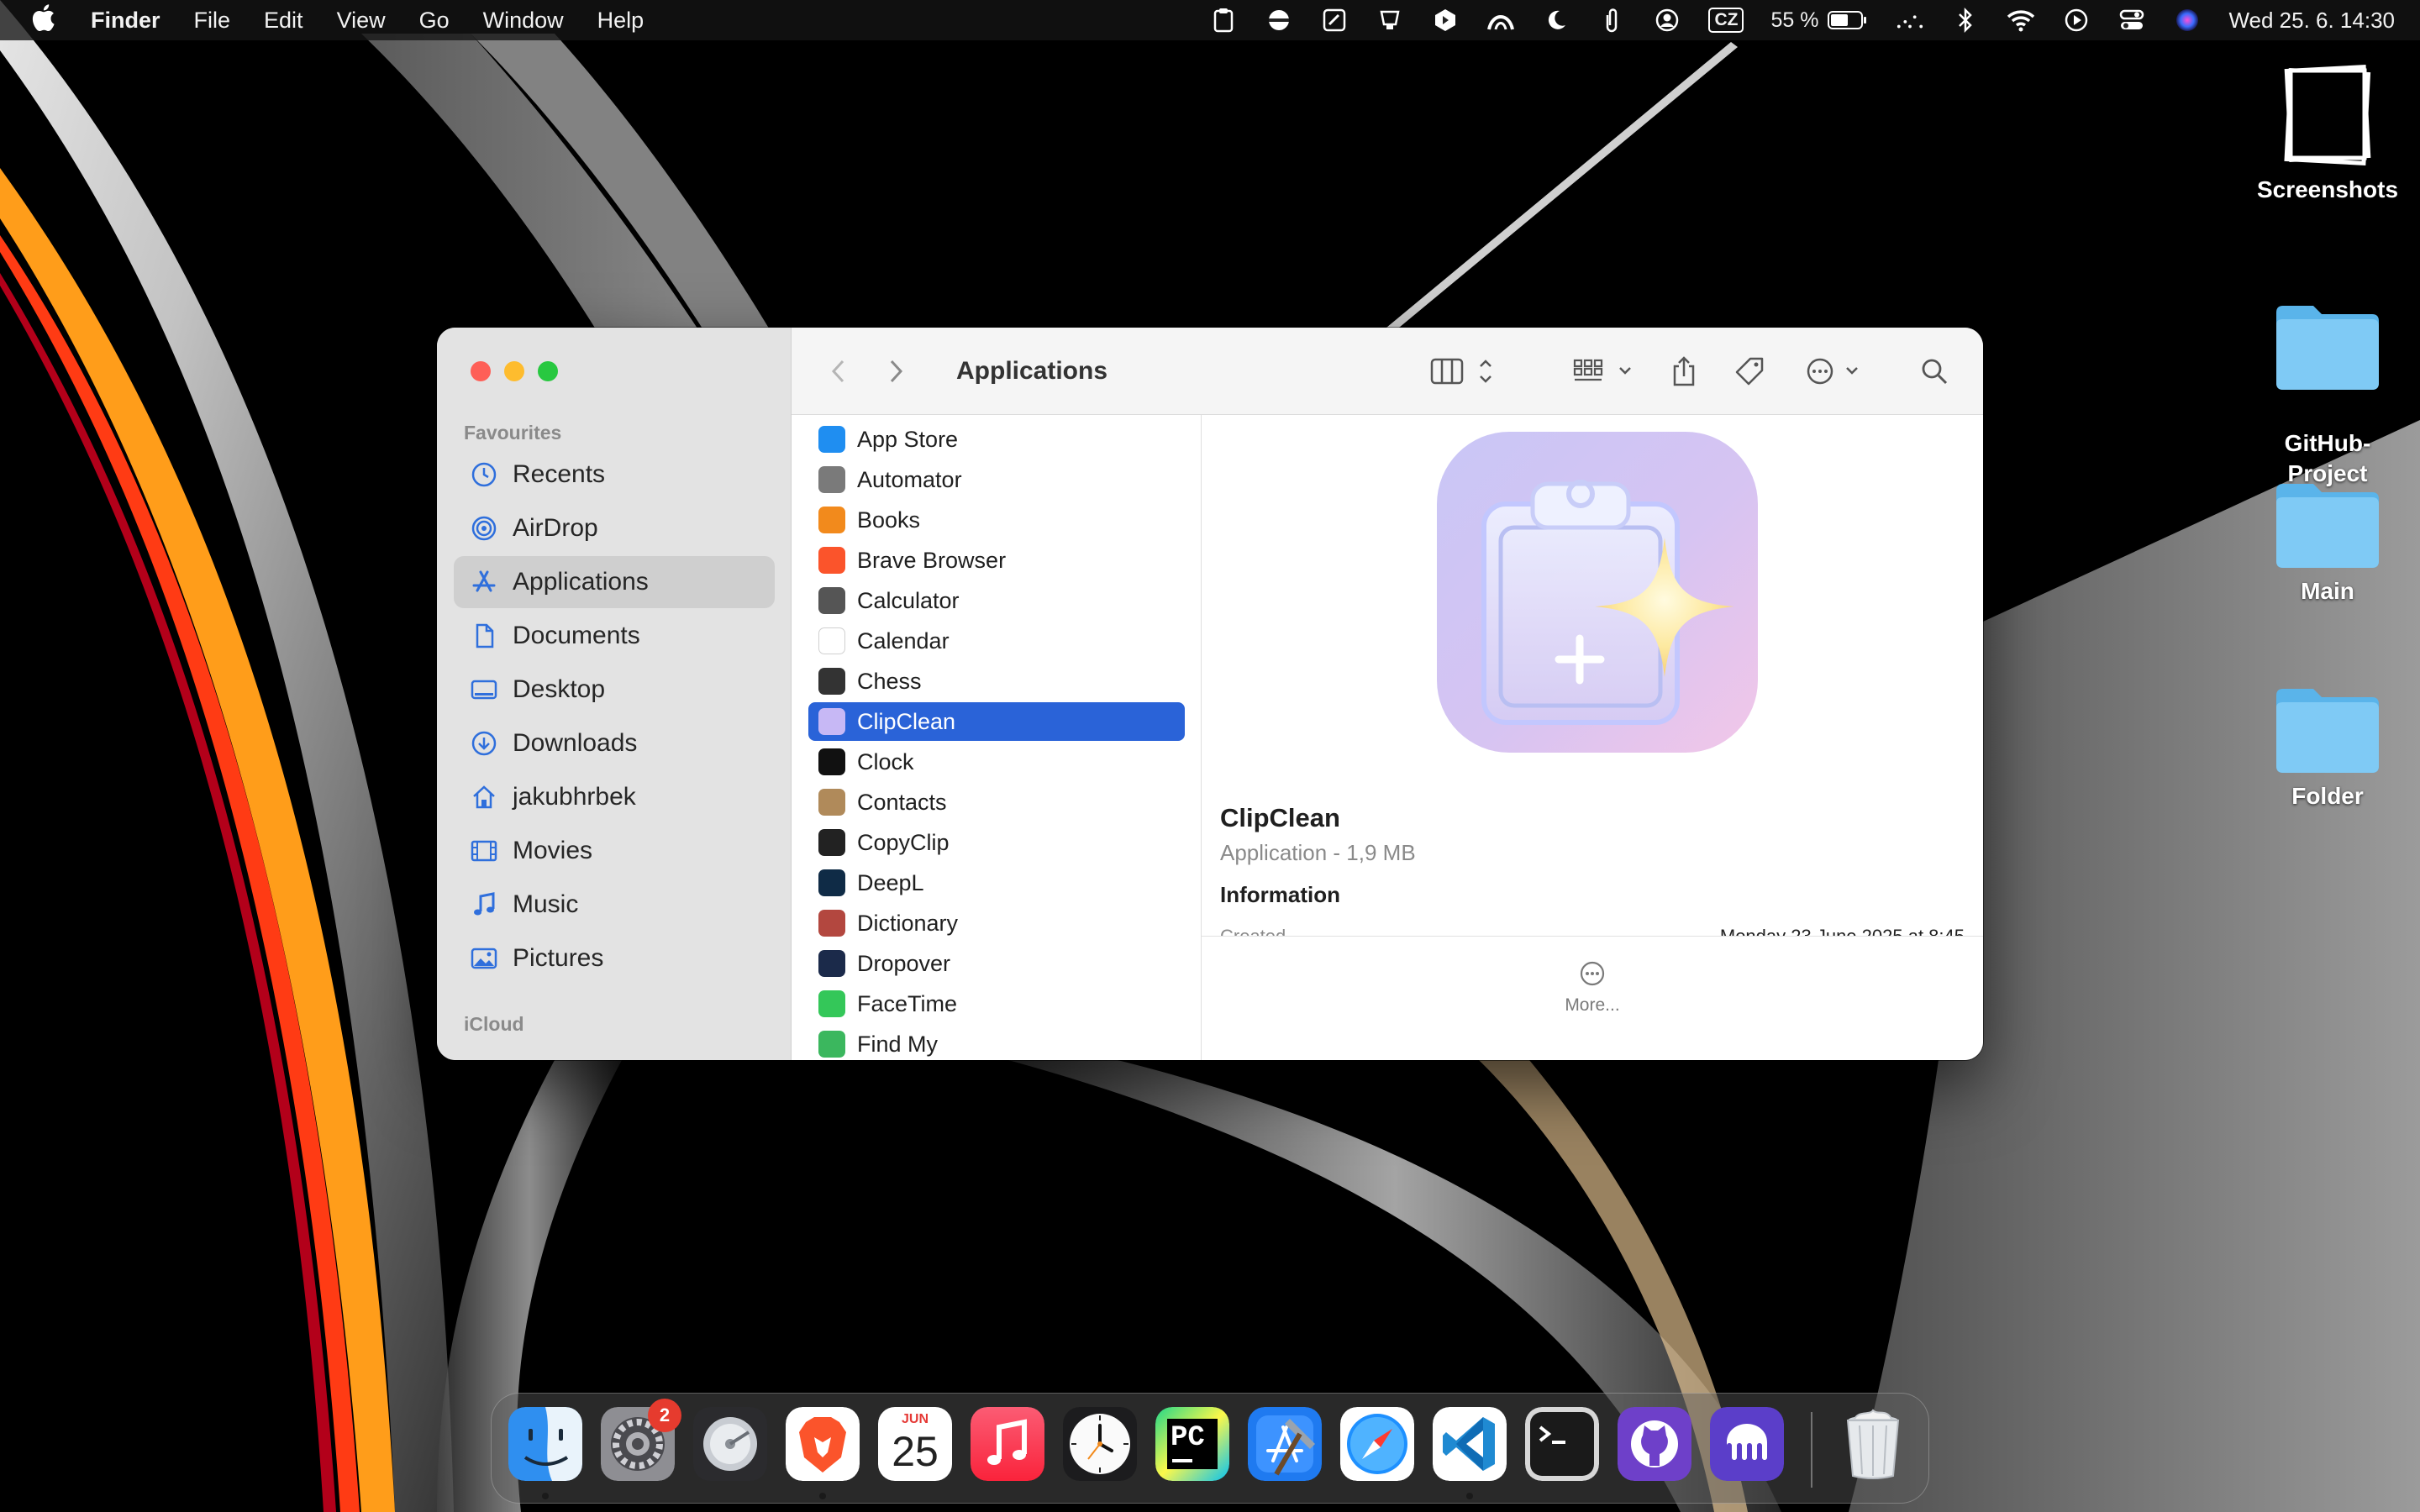 The image size is (2420, 1512). What do you see at coordinates (523, 21) in the screenshot?
I see `menu-window: Window` at bounding box center [523, 21].